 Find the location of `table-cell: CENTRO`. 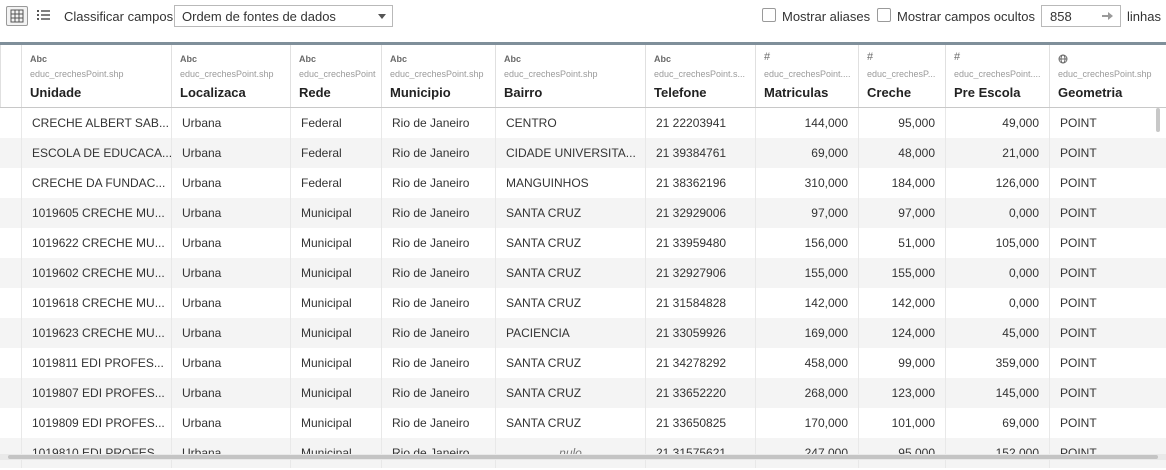

table-cell: CENTRO is located at coordinates (570, 123).